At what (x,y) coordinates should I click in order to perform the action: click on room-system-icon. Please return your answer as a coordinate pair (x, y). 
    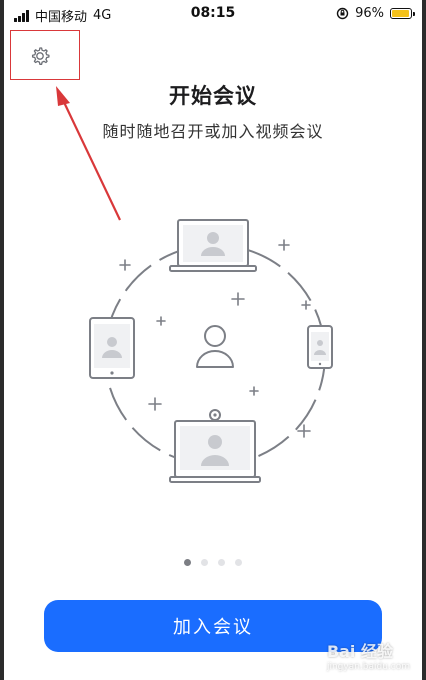
    Looking at the image, I should click on (215, 446).